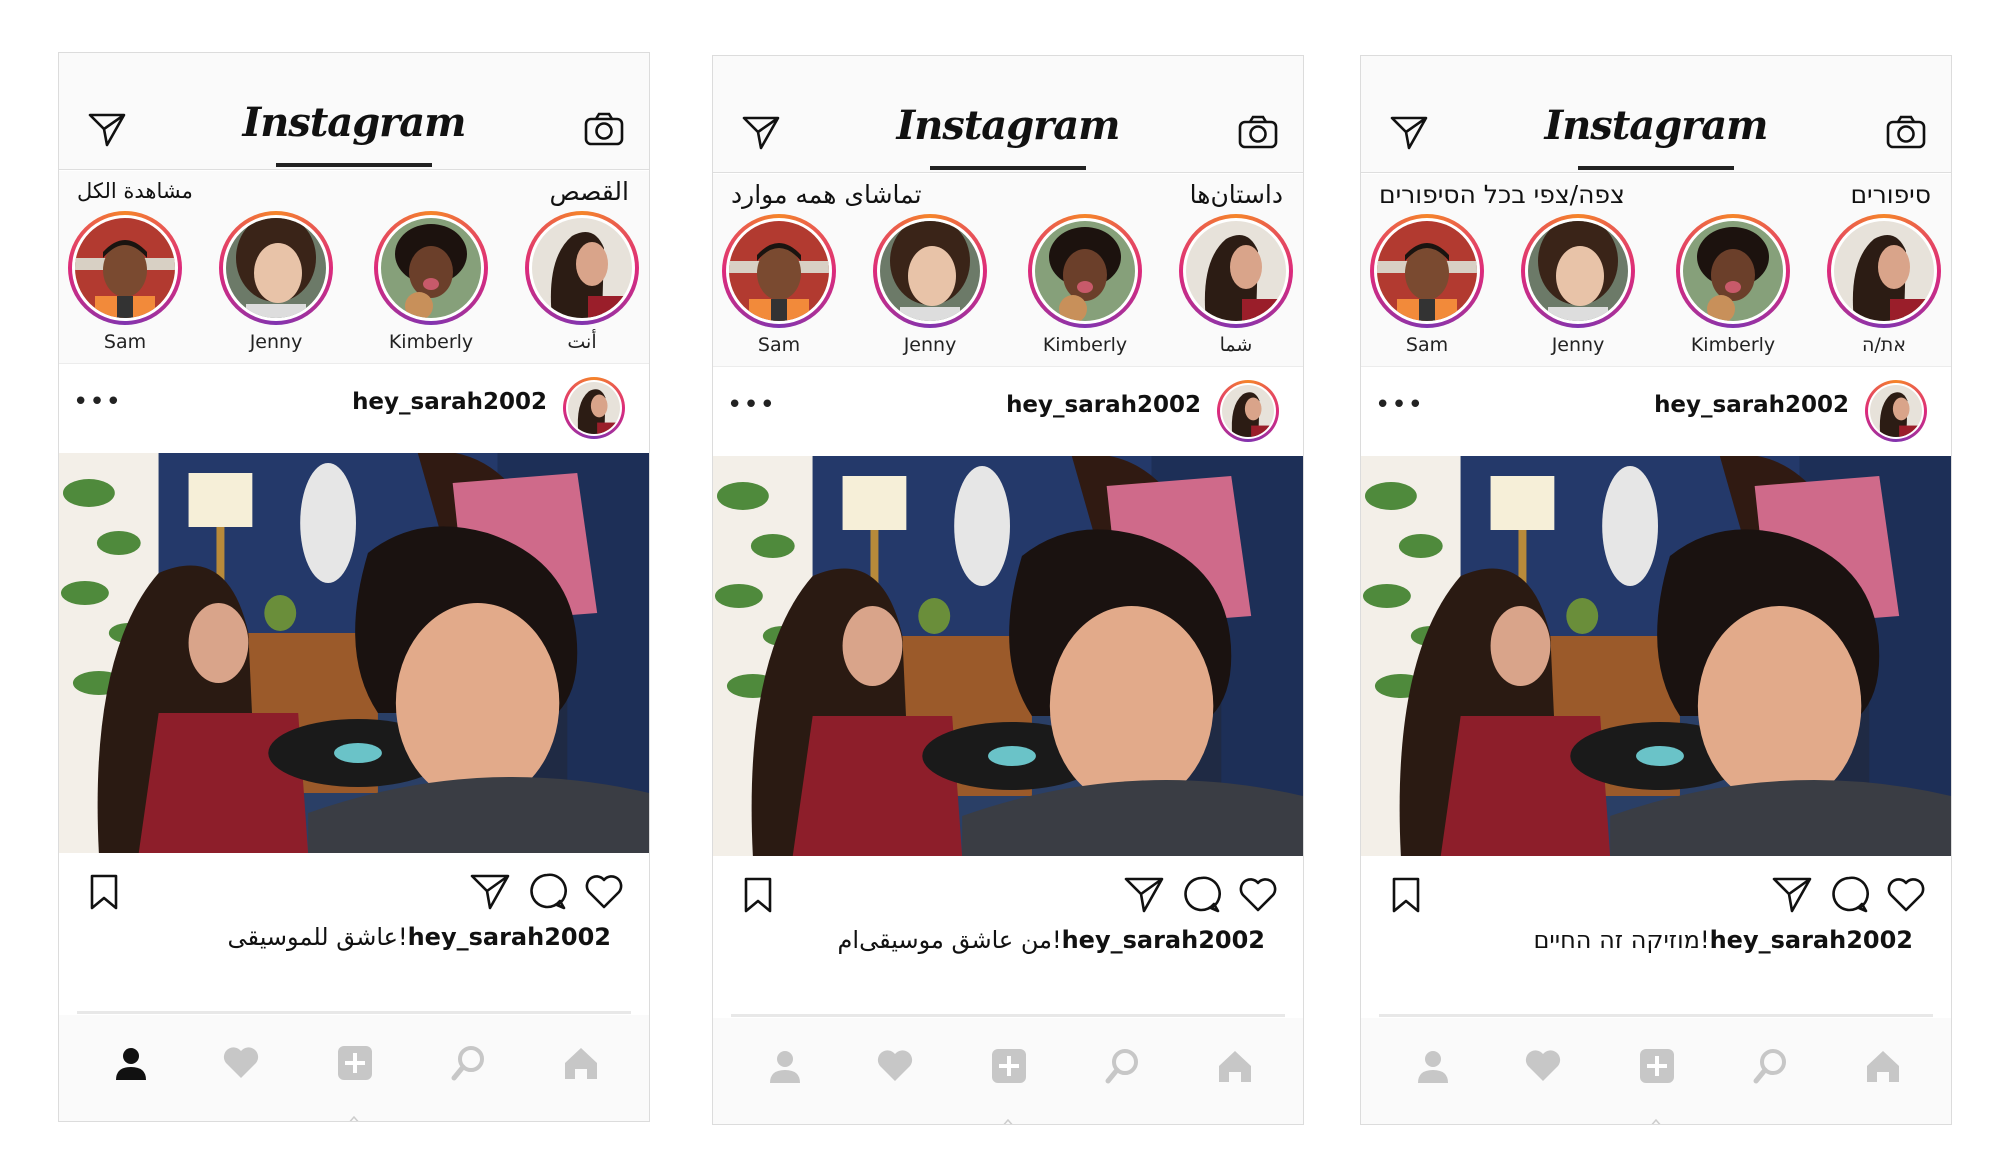 The image size is (2000, 1169). What do you see at coordinates (135, 191) in the screenshot?
I see `see-all-link: مشاهدة الكل` at bounding box center [135, 191].